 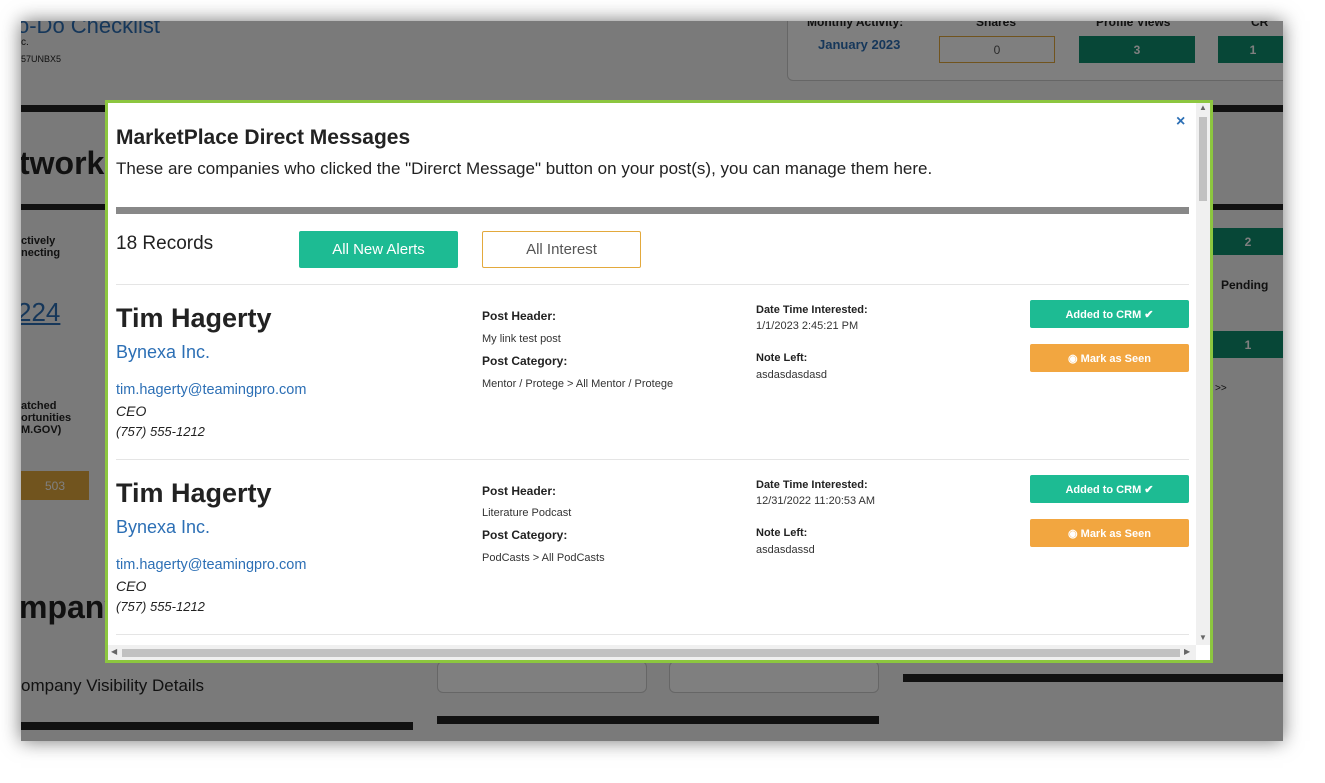 I want to click on scroll-right-icon: ▶, so click(x=1187, y=651).